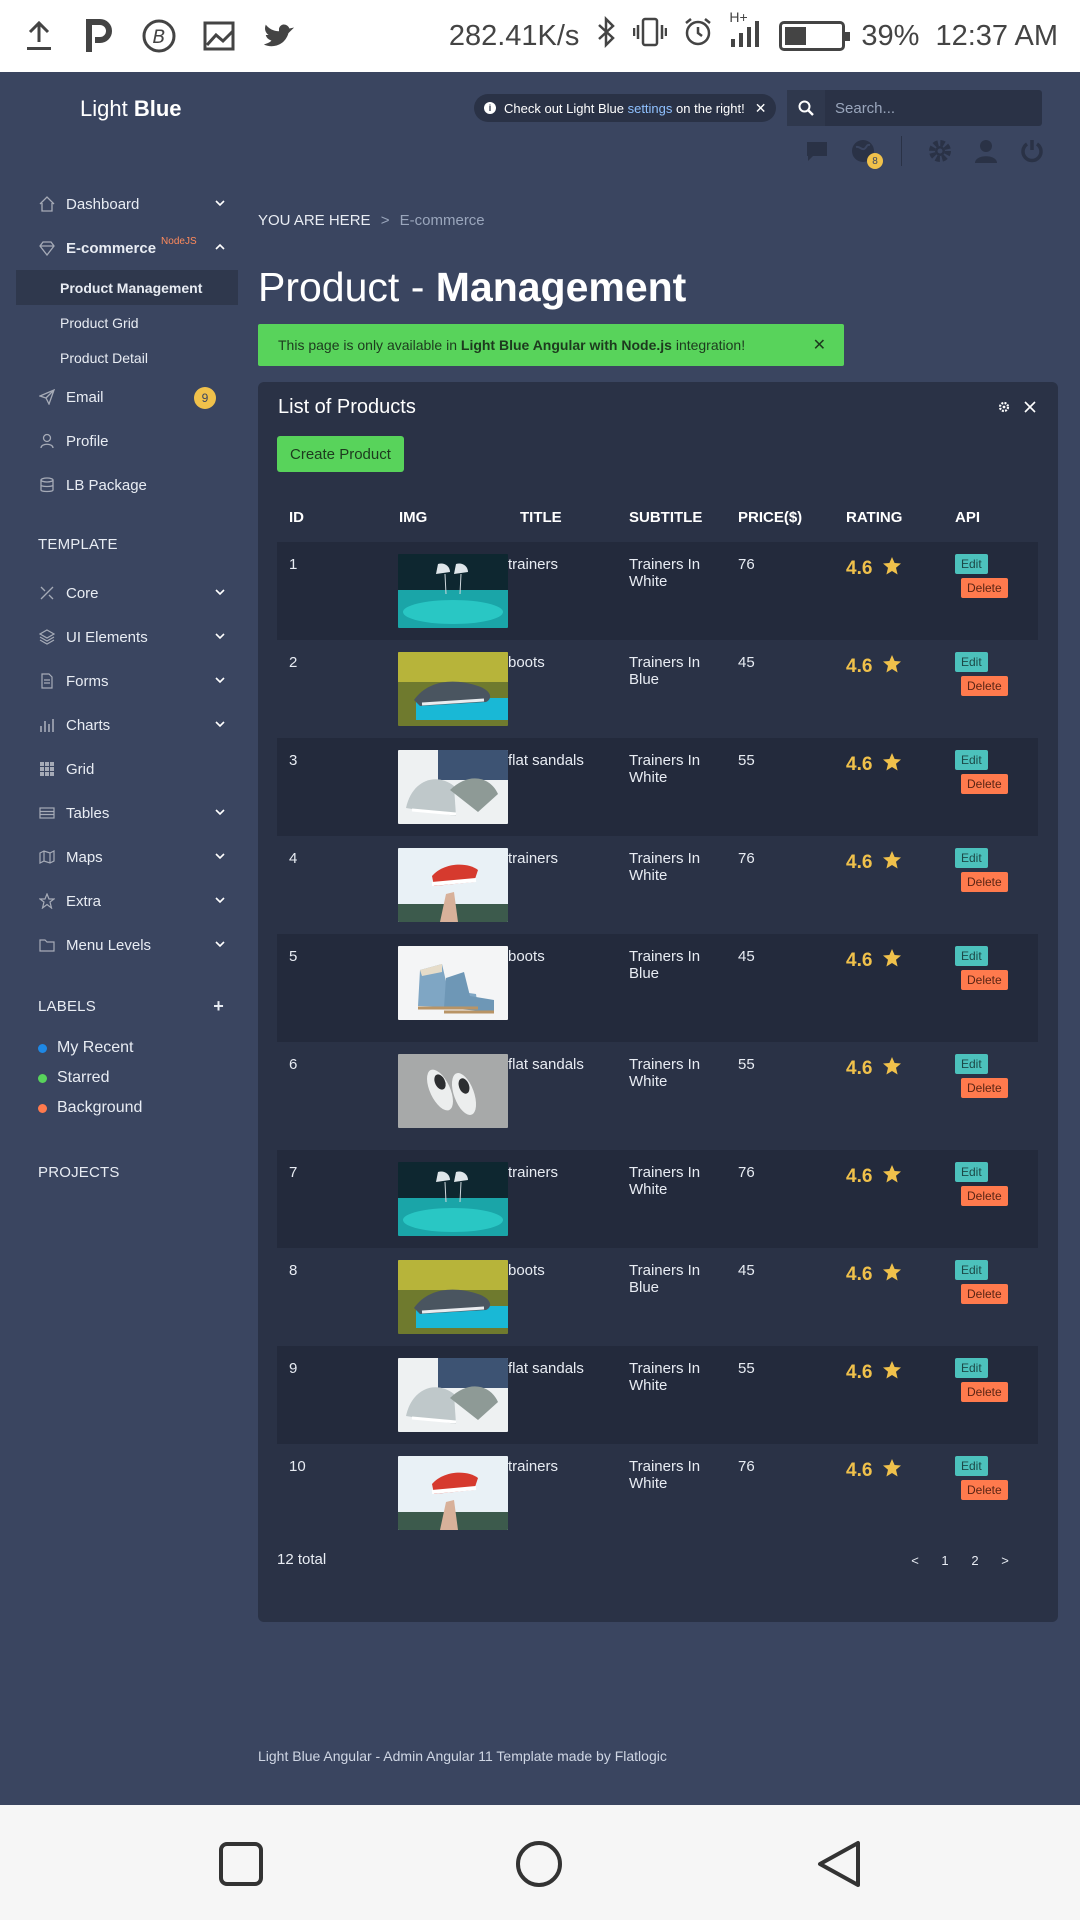  What do you see at coordinates (42, 1048) in the screenshot?
I see `label-dot` at bounding box center [42, 1048].